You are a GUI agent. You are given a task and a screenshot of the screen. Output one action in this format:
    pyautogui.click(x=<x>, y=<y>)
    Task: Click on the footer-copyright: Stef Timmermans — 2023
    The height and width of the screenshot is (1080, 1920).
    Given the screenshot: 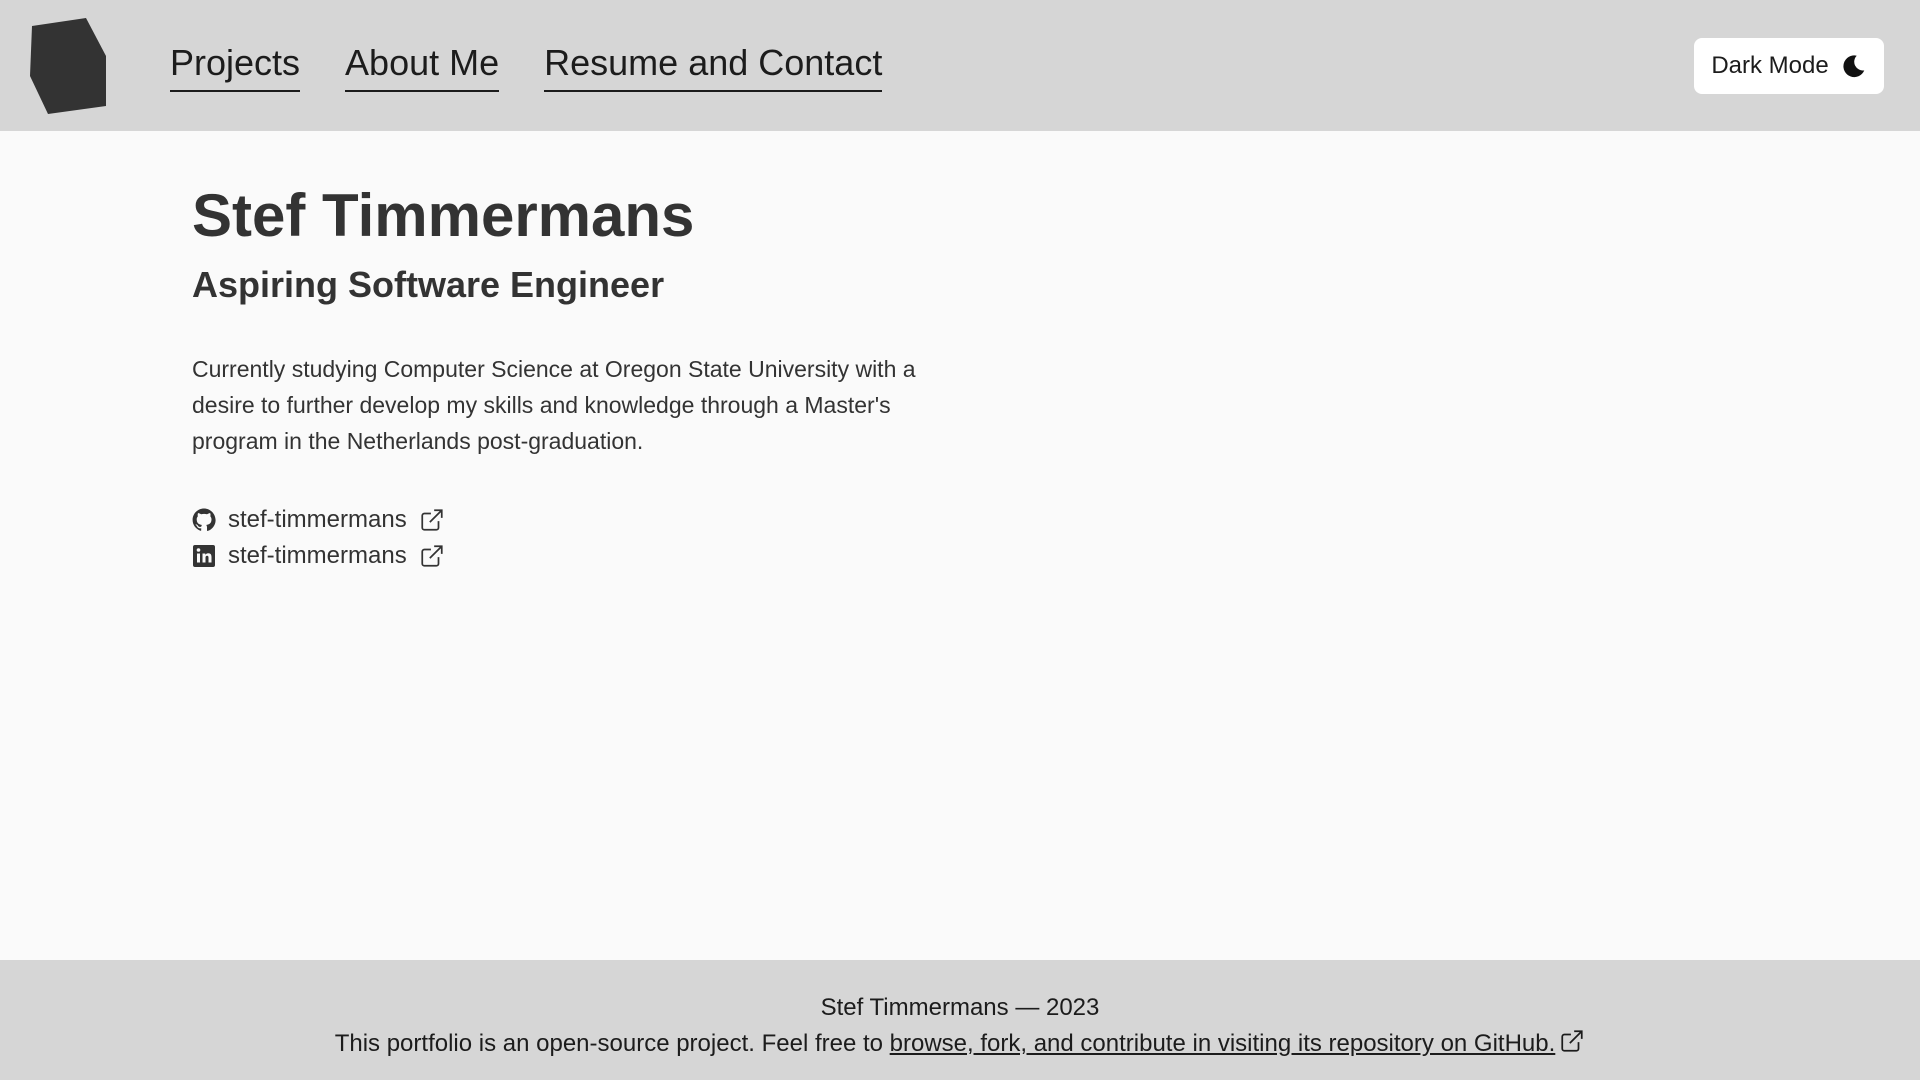 What is the action you would take?
    pyautogui.click(x=960, y=1007)
    